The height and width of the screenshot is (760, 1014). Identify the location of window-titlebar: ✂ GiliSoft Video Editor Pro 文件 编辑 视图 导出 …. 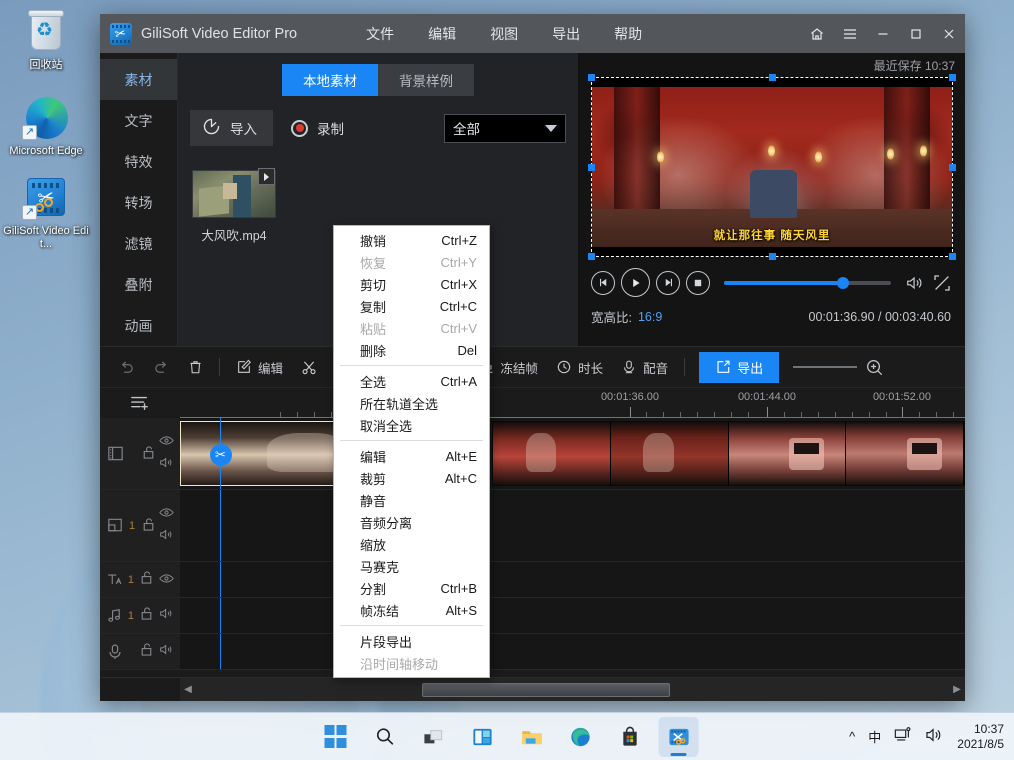
(532, 33).